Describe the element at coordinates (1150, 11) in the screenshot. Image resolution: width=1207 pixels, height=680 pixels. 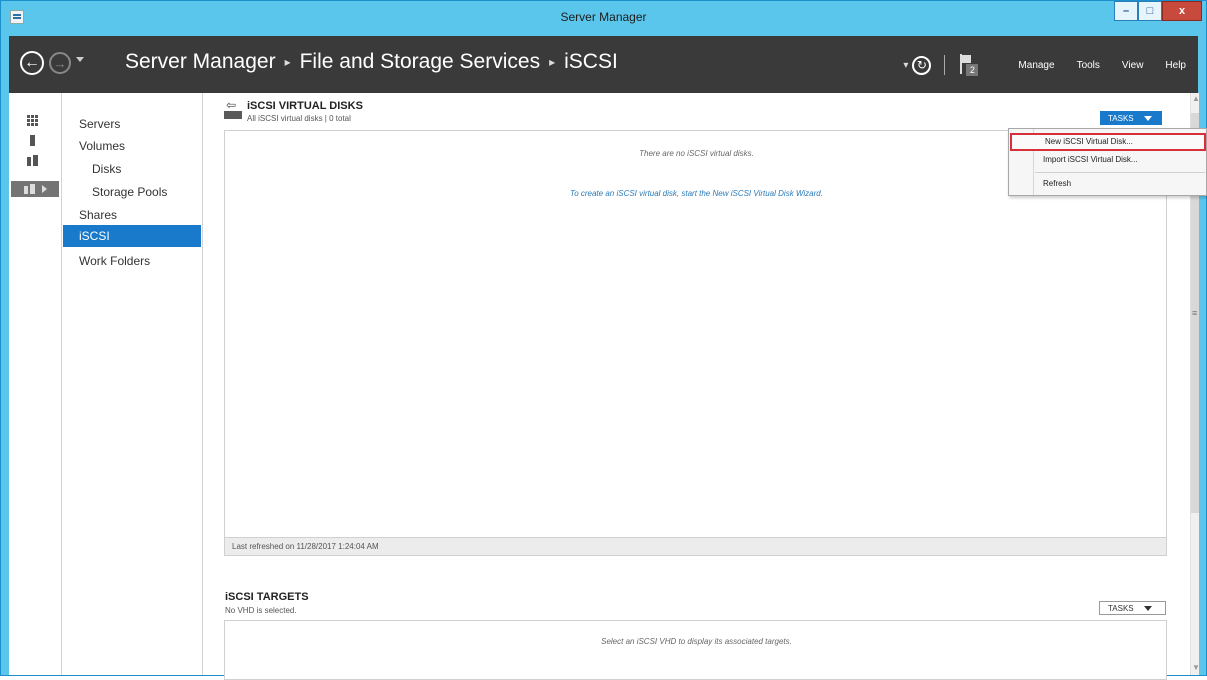
I see `maximize-button: □` at that location.